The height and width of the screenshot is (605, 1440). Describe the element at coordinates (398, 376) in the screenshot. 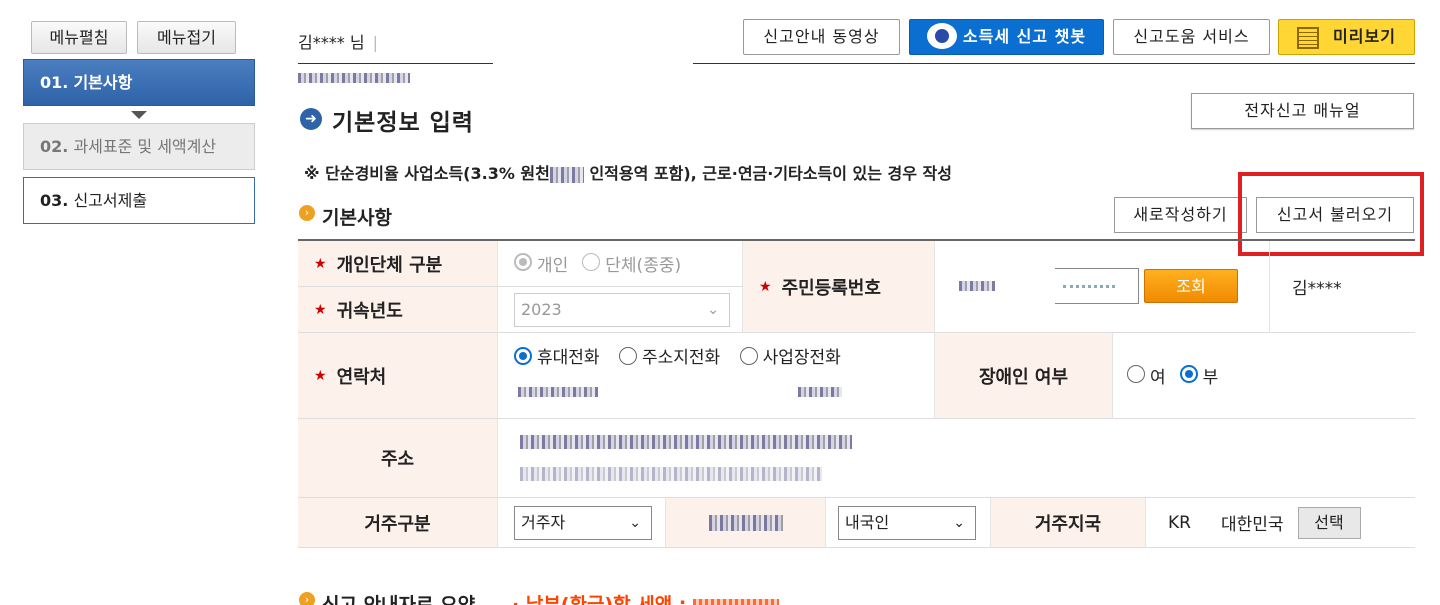

I see `contact-label: ★ 연락처` at that location.